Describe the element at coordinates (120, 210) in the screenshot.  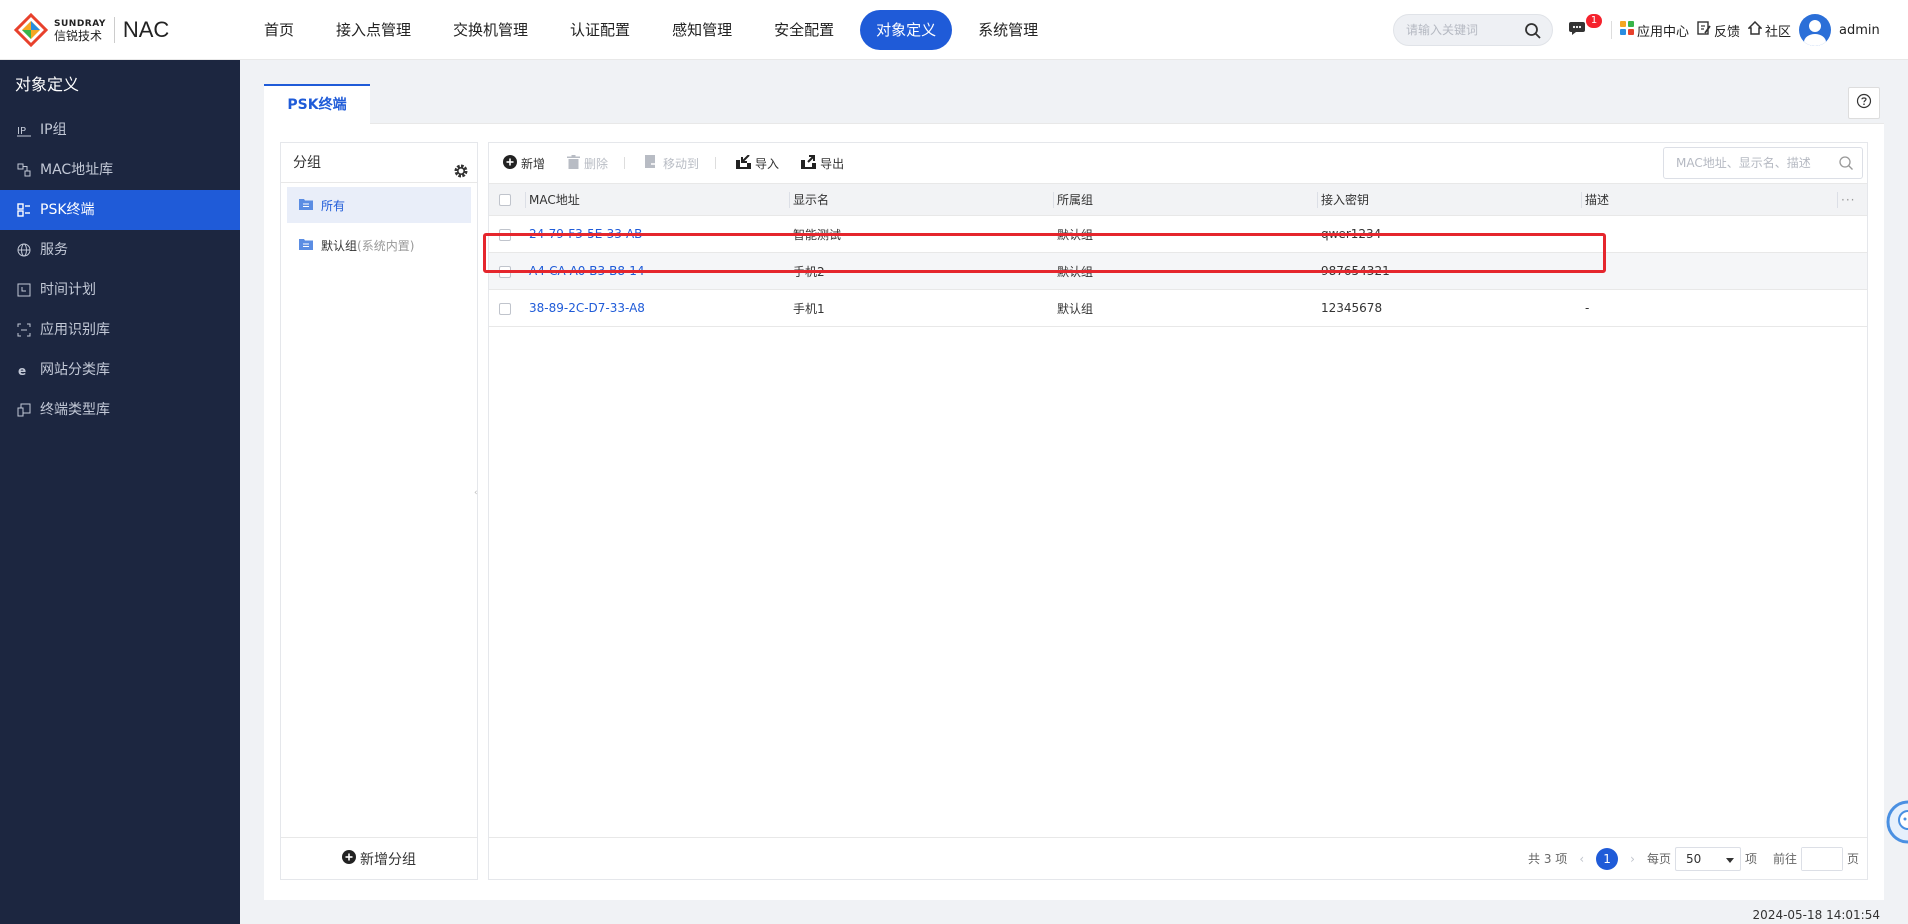
I see `sidebar-item-psk-terminal: PSK终端` at that location.